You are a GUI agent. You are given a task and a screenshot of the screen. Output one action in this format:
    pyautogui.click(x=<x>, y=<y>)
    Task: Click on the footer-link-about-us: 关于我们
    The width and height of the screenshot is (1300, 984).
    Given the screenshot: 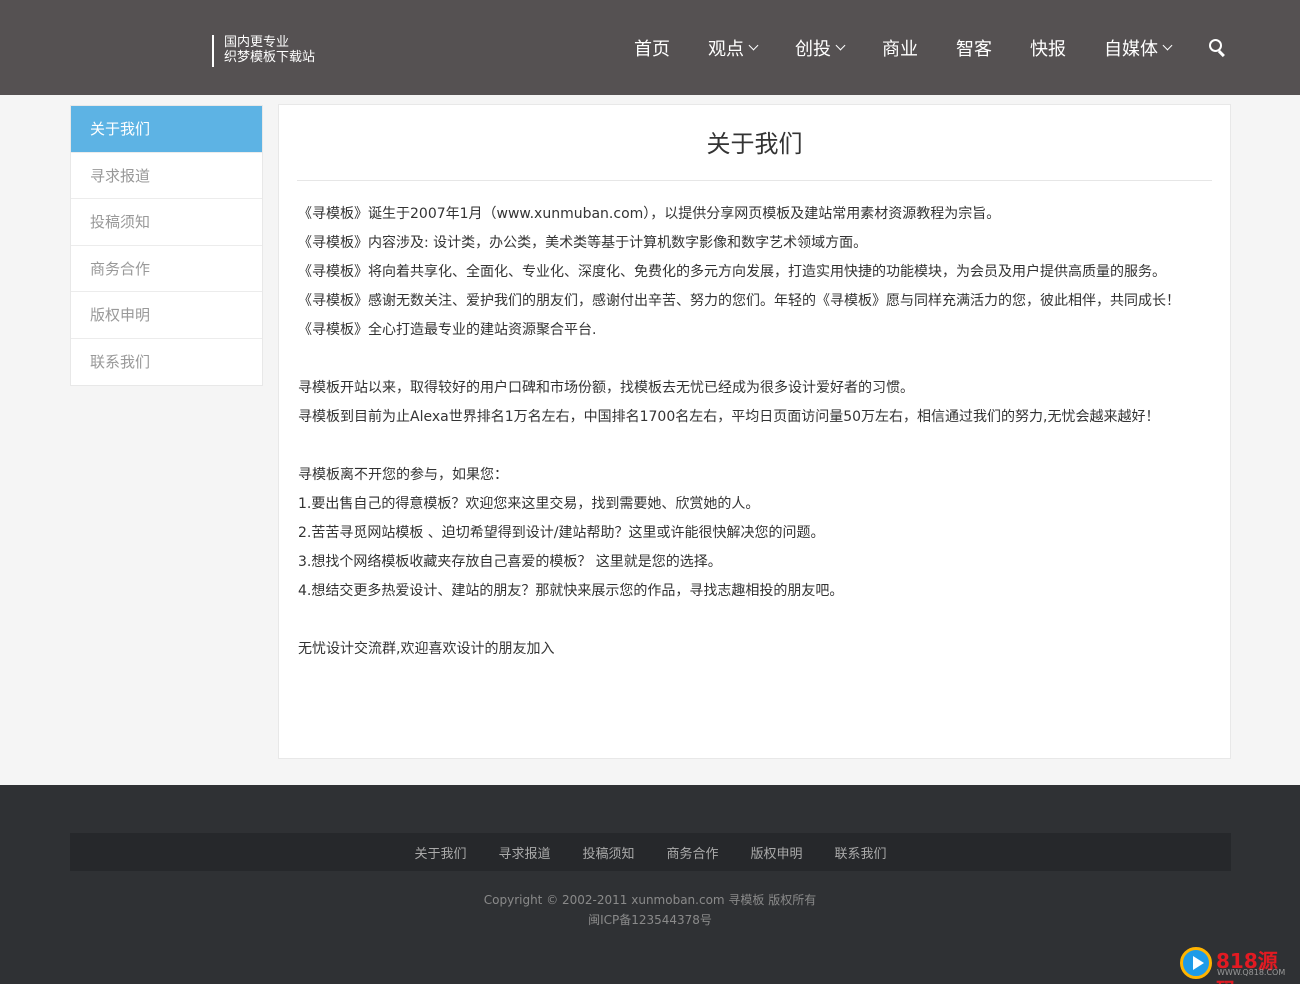 What is the action you would take?
    pyautogui.click(x=440, y=852)
    